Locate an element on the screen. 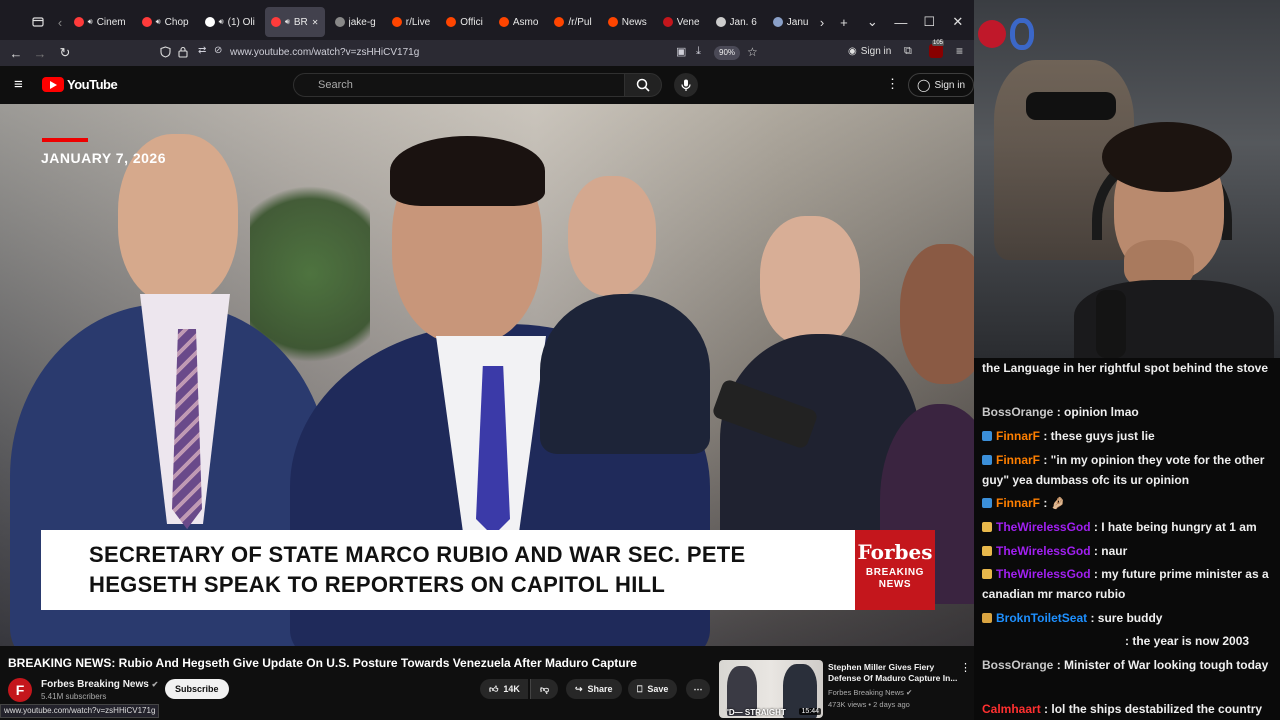  tab-overview-icon is located at coordinates (38, 22).